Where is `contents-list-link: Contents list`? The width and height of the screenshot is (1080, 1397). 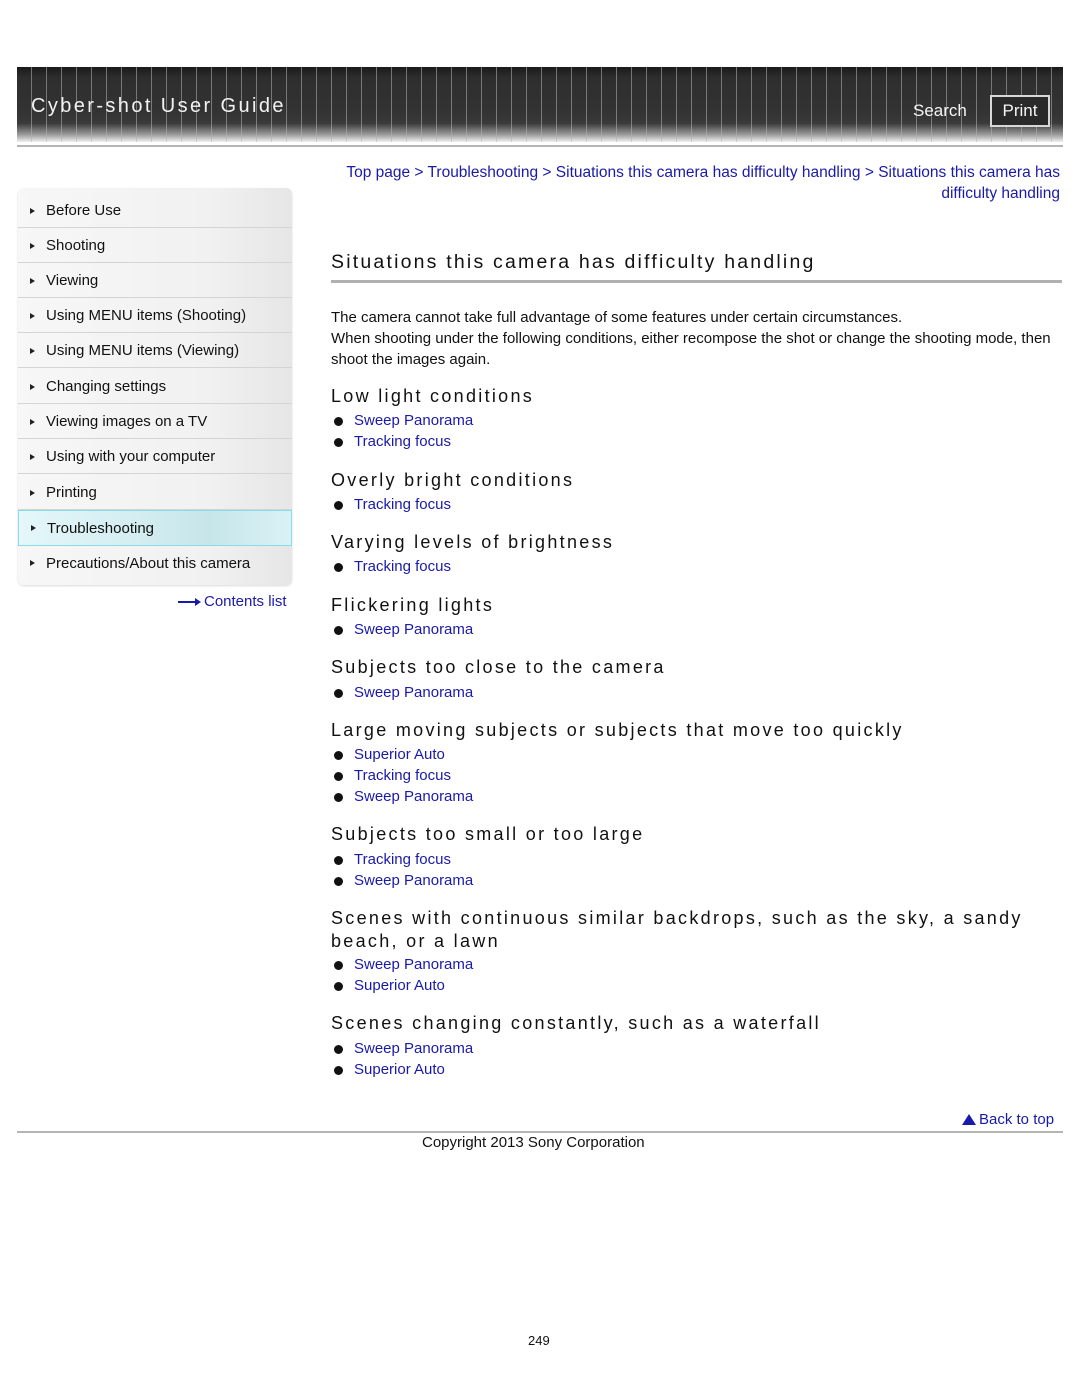 contents-list-link: Contents list is located at coordinates (232, 601).